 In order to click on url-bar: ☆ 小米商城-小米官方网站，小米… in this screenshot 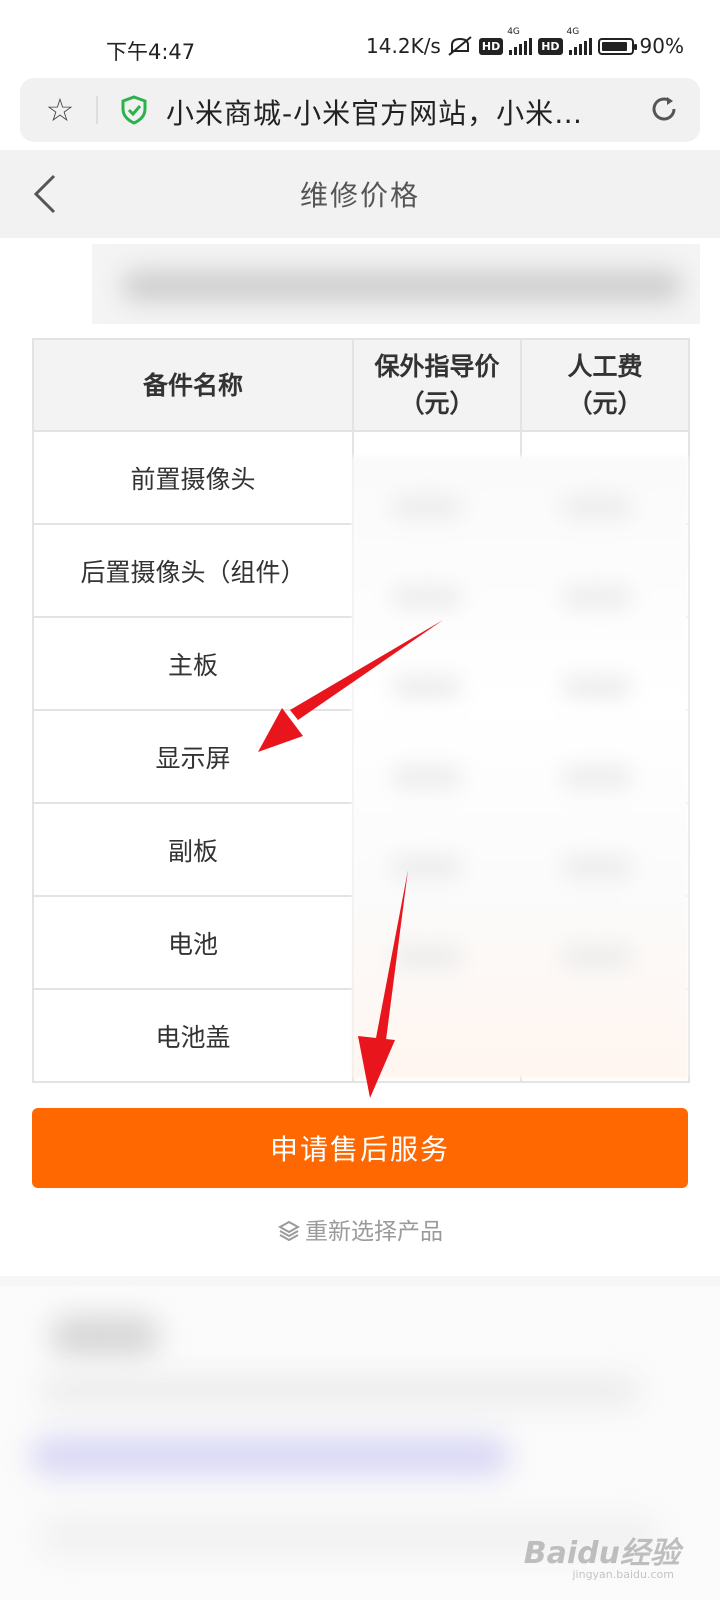, I will do `click(360, 110)`.